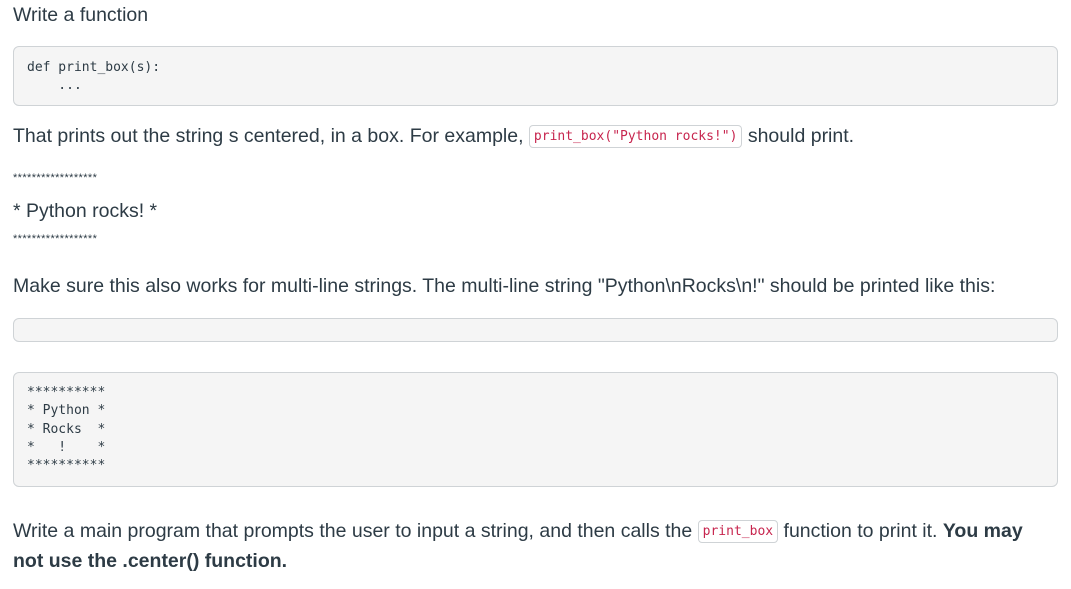 This screenshot has height=589, width=1071. I want to click on empty-code-block, so click(535, 330).